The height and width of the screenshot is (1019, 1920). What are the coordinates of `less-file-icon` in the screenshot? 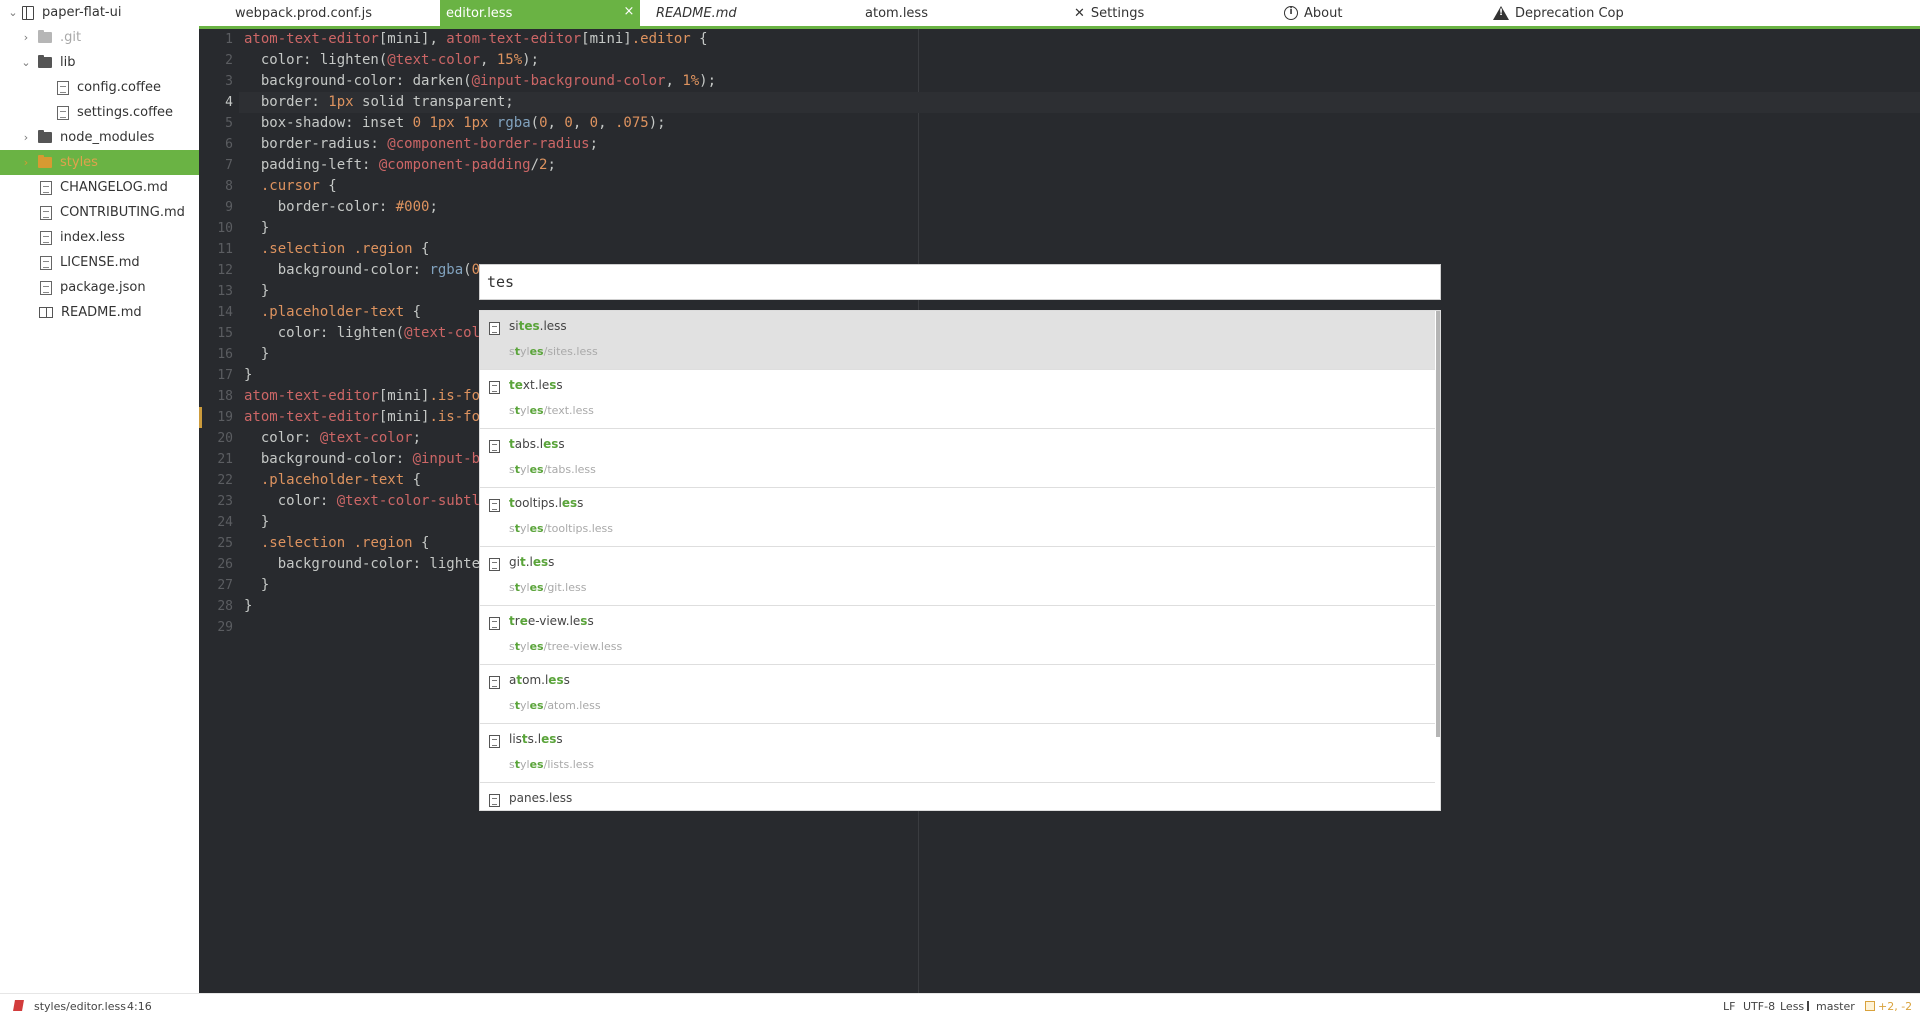 It's located at (18, 1005).